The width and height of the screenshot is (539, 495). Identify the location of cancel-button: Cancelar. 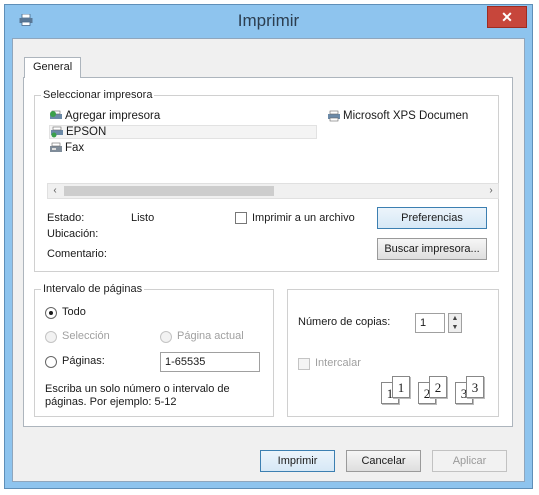
(383, 461).